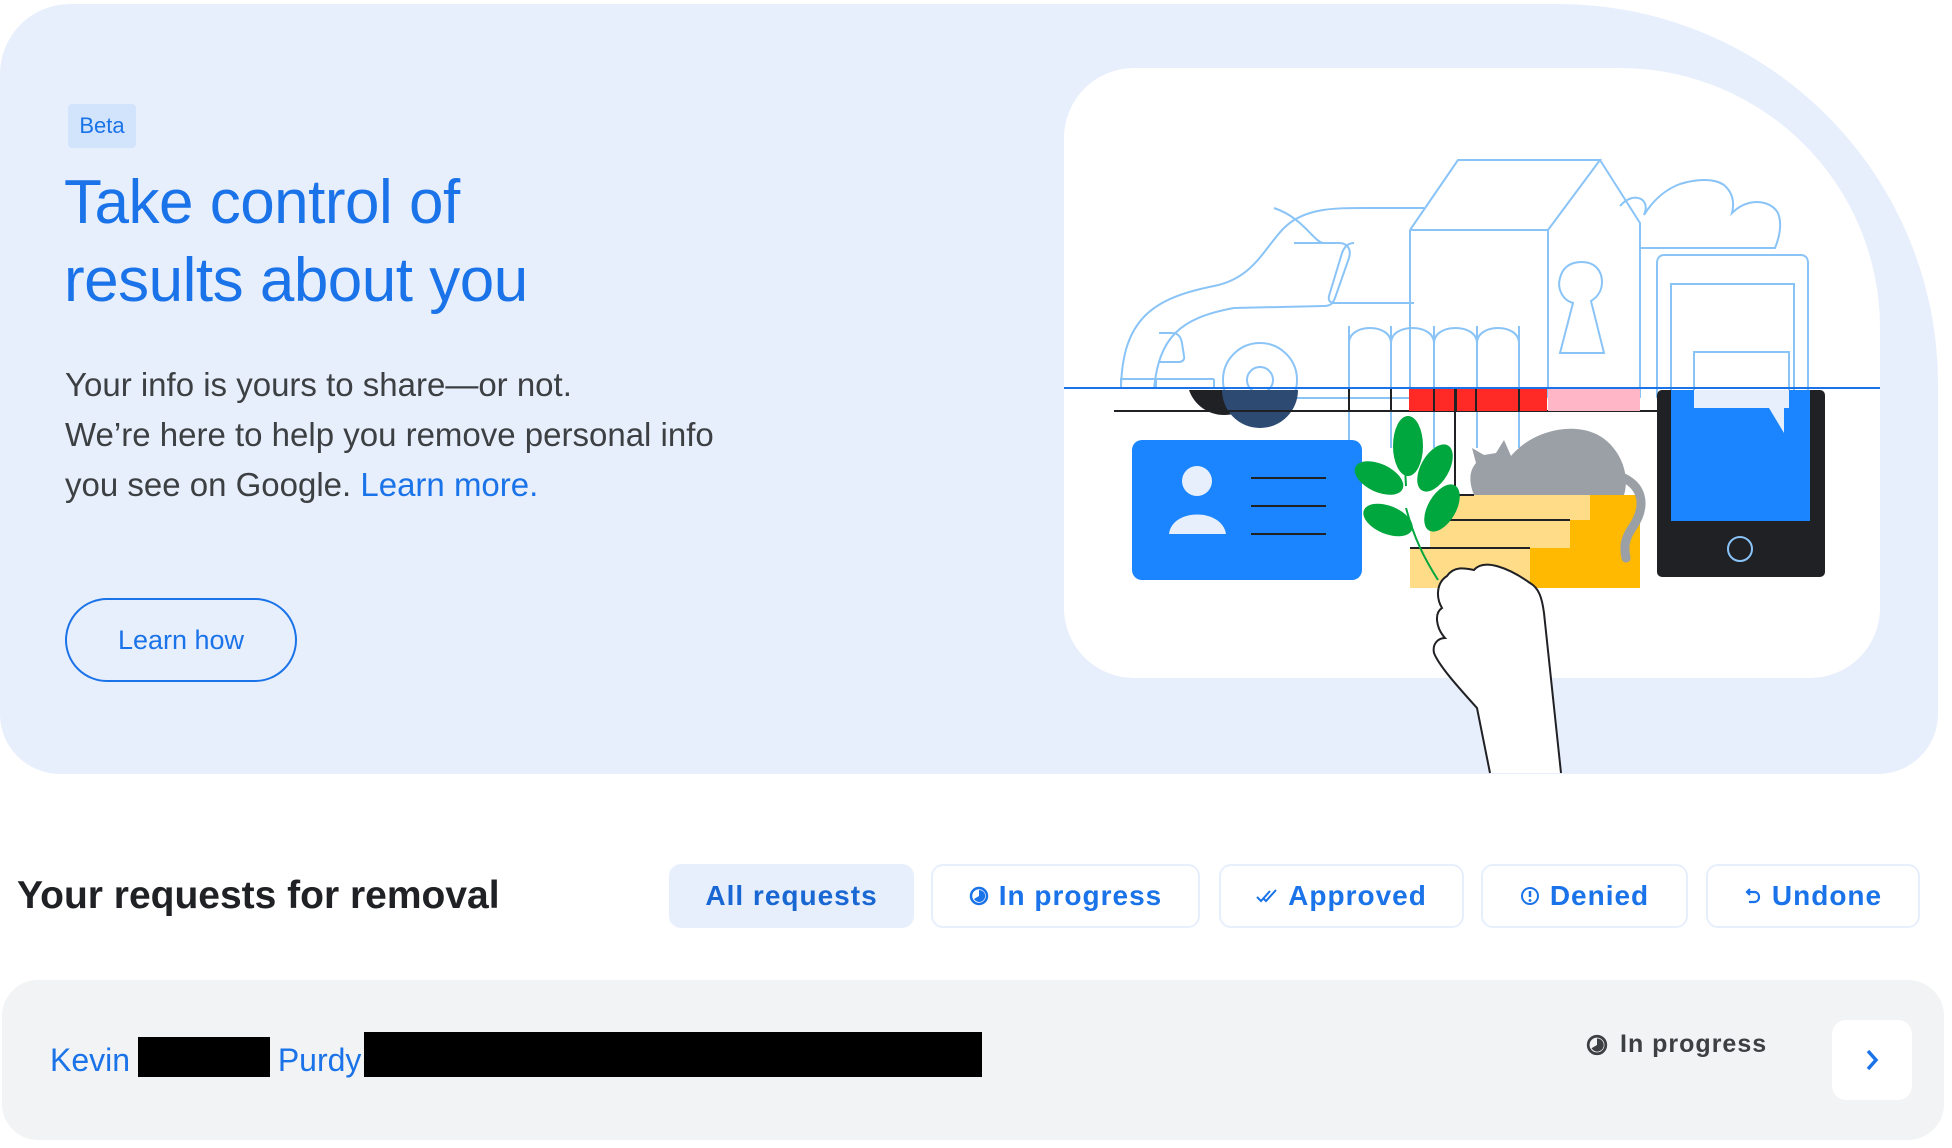  I want to click on car-hub, so click(1260, 380).